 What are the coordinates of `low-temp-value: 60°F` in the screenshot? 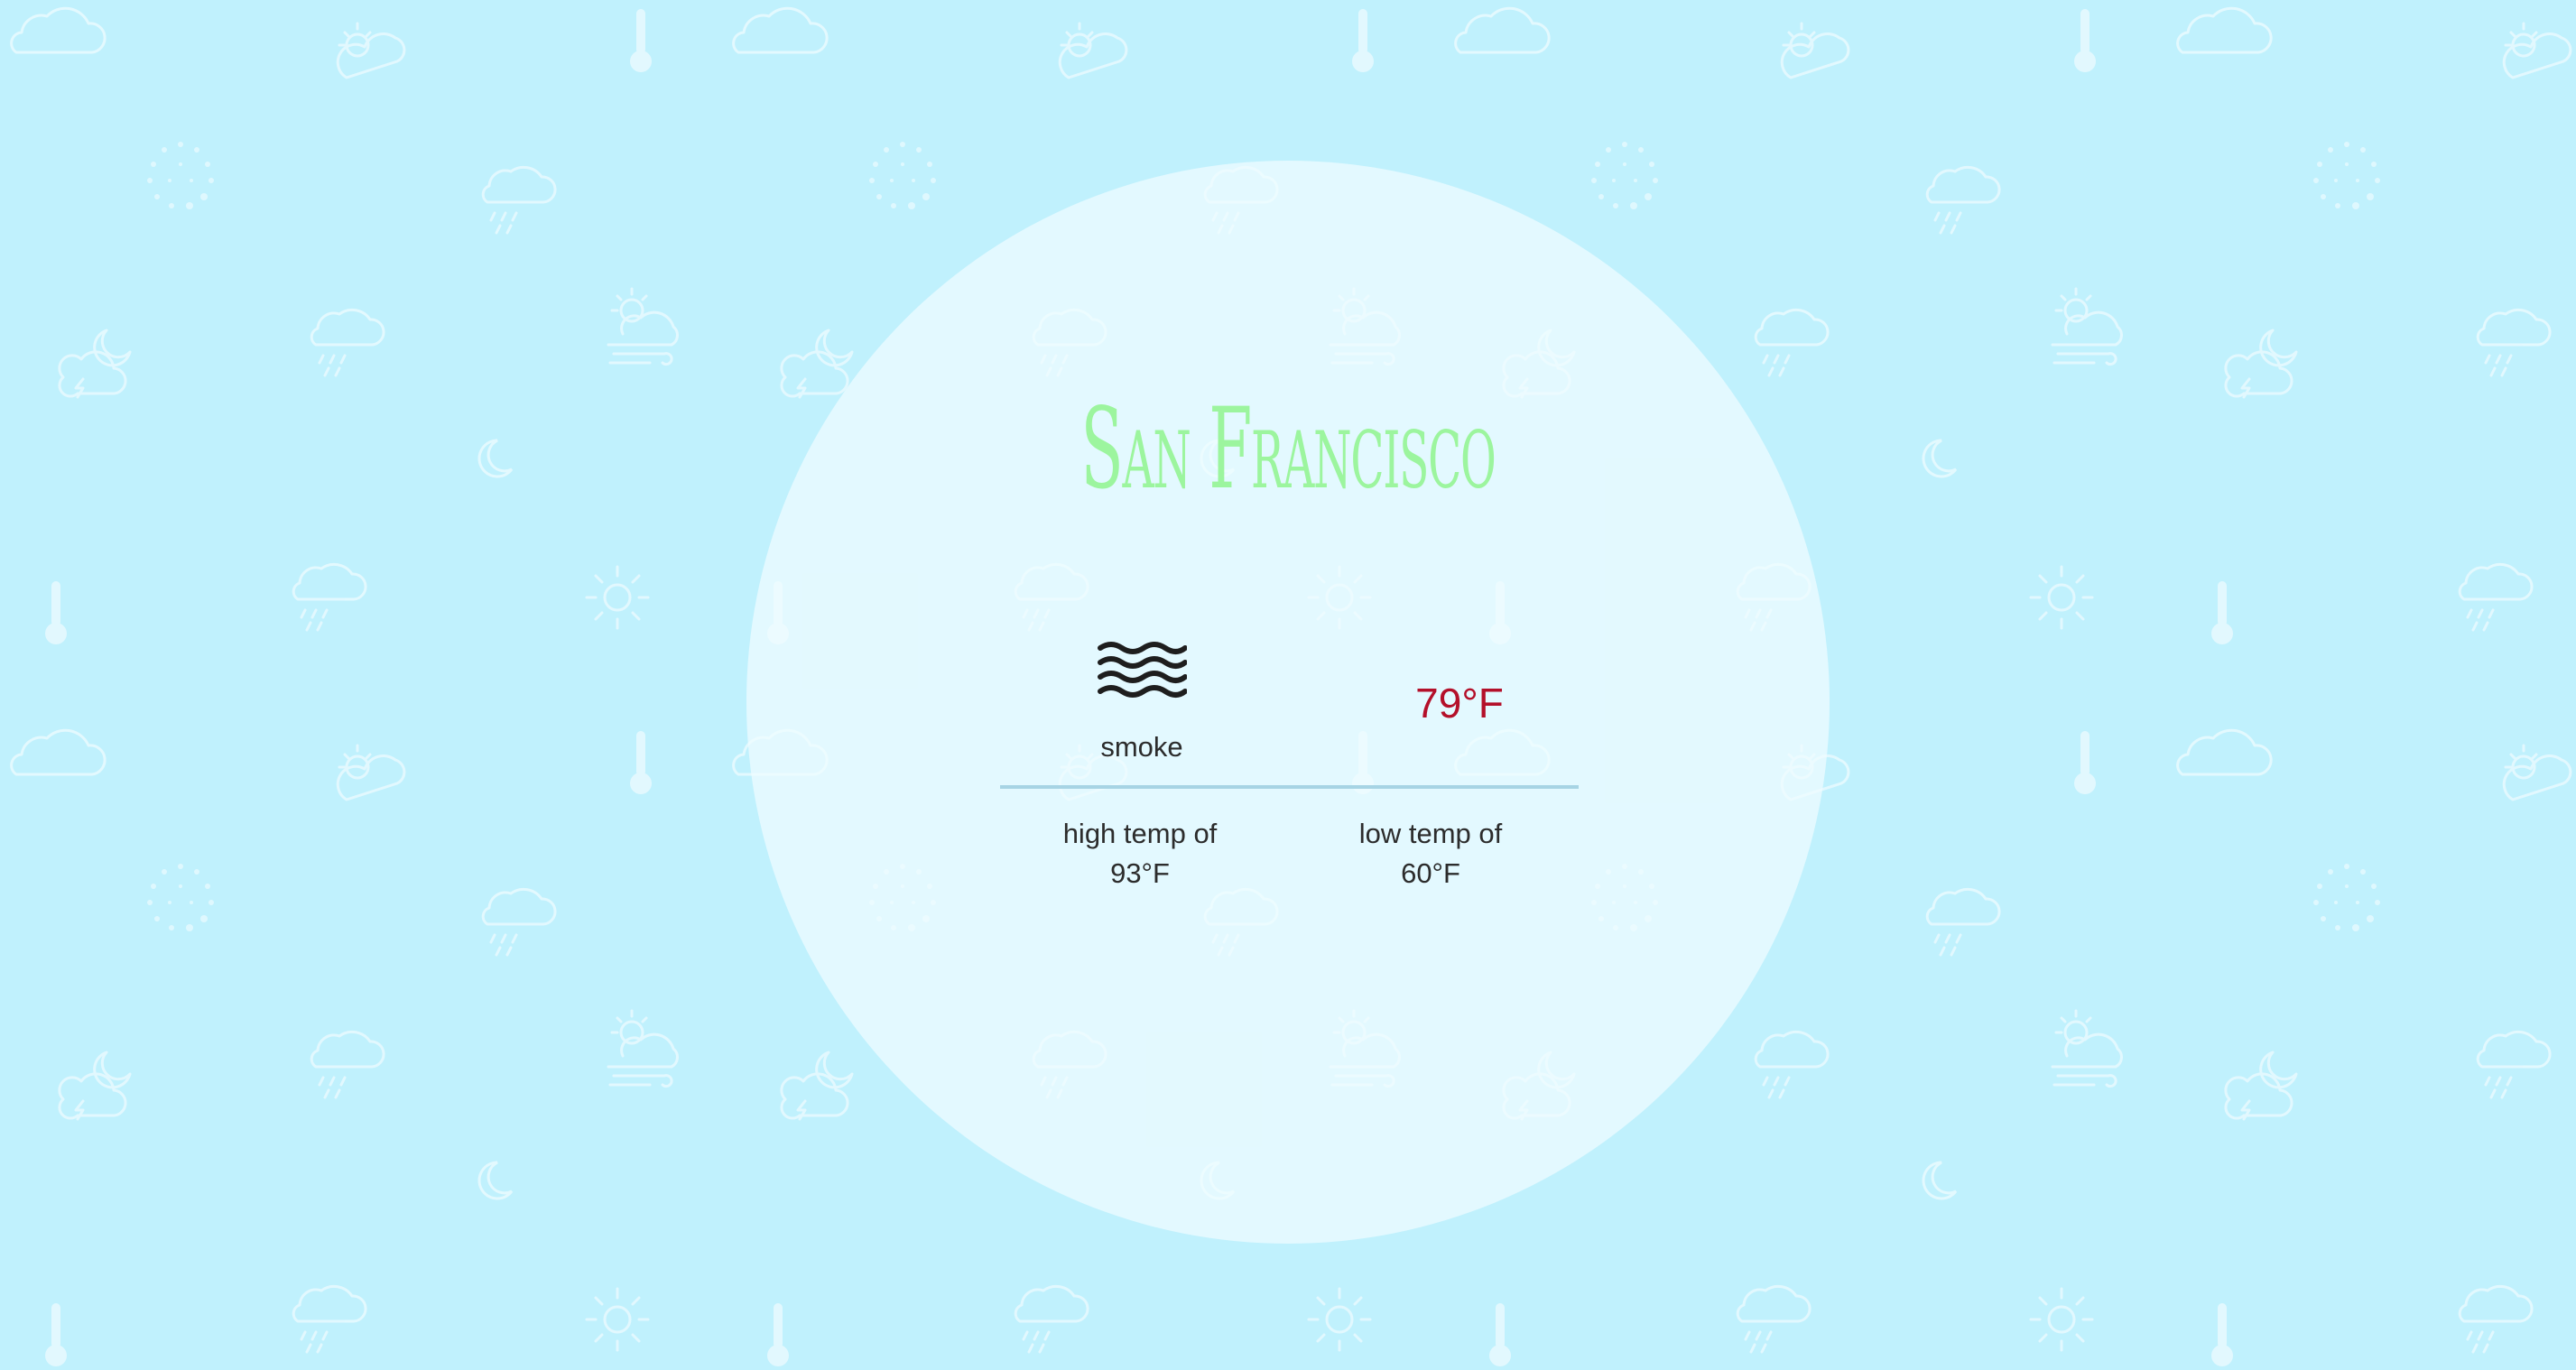 It's located at (1430, 873).